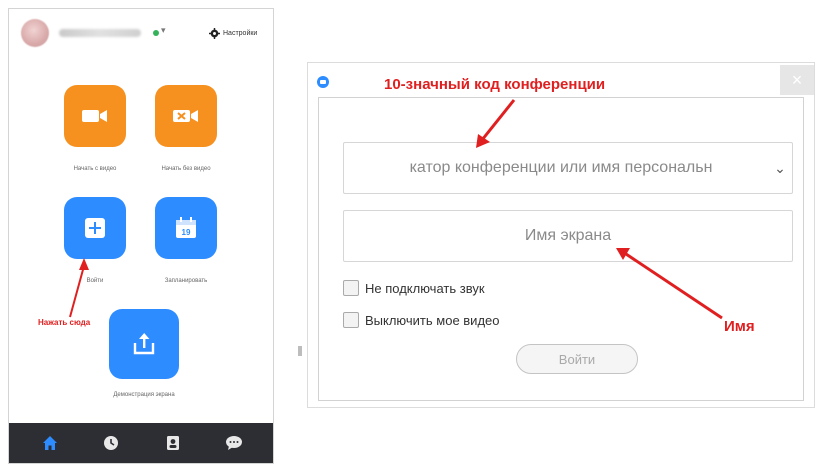  What do you see at coordinates (144, 395) in the screenshot?
I see `share-screen-label: Демонстрация экрана` at bounding box center [144, 395].